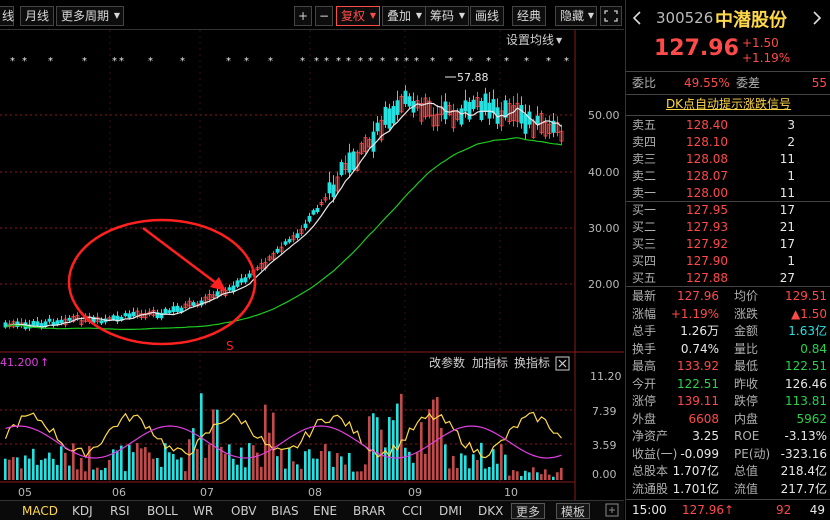 The height and width of the screenshot is (520, 830). Describe the element at coordinates (447, 16) in the screenshot. I see `chips-dropdown: 筹码 ▼` at that location.